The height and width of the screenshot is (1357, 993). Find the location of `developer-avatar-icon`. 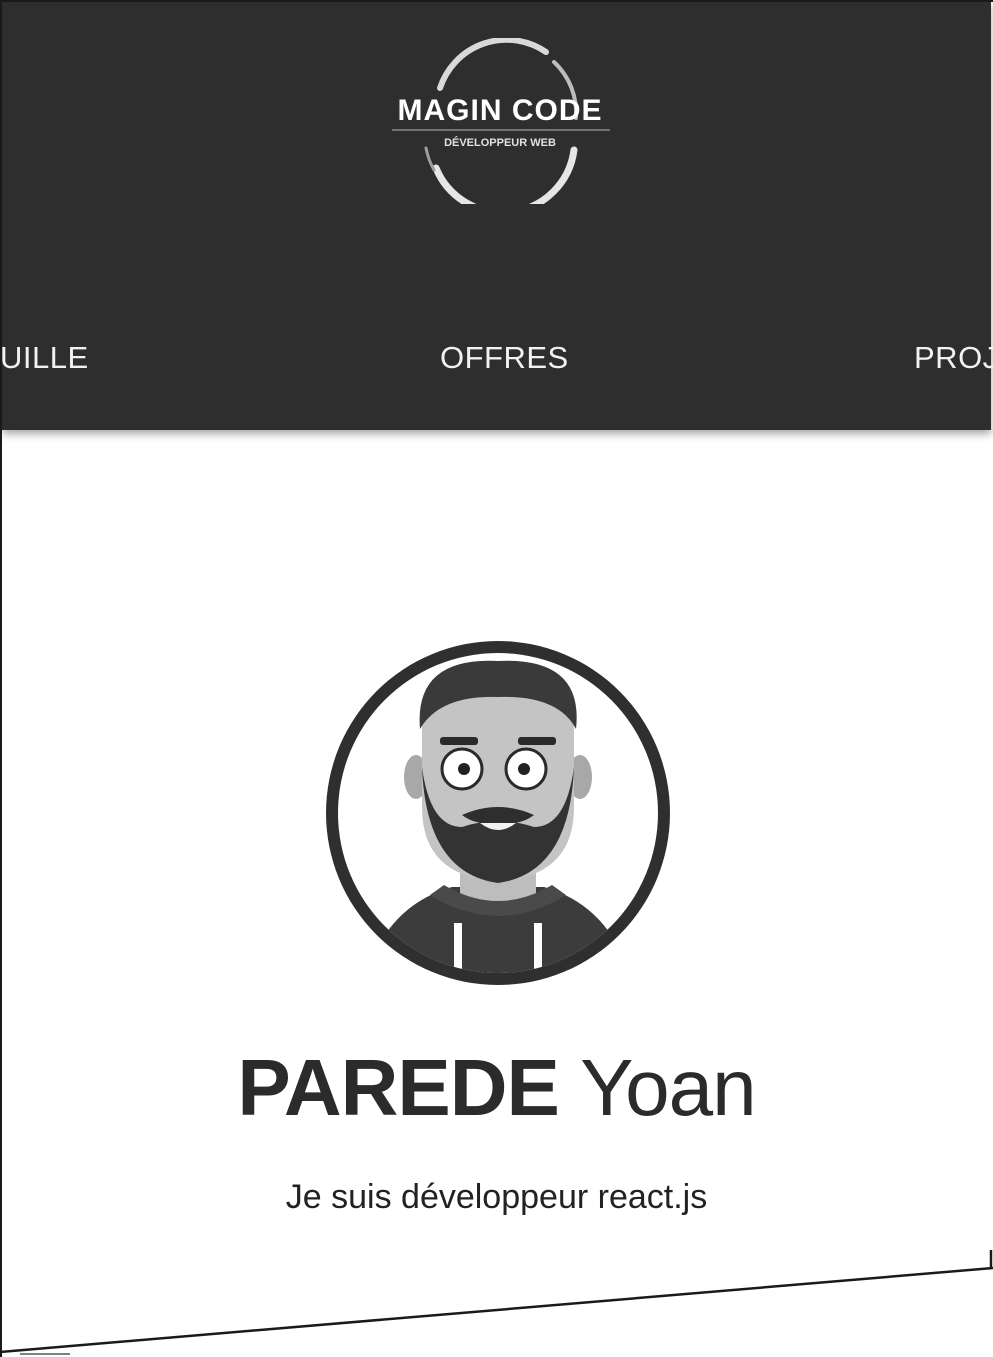

developer-avatar-icon is located at coordinates (498, 813).